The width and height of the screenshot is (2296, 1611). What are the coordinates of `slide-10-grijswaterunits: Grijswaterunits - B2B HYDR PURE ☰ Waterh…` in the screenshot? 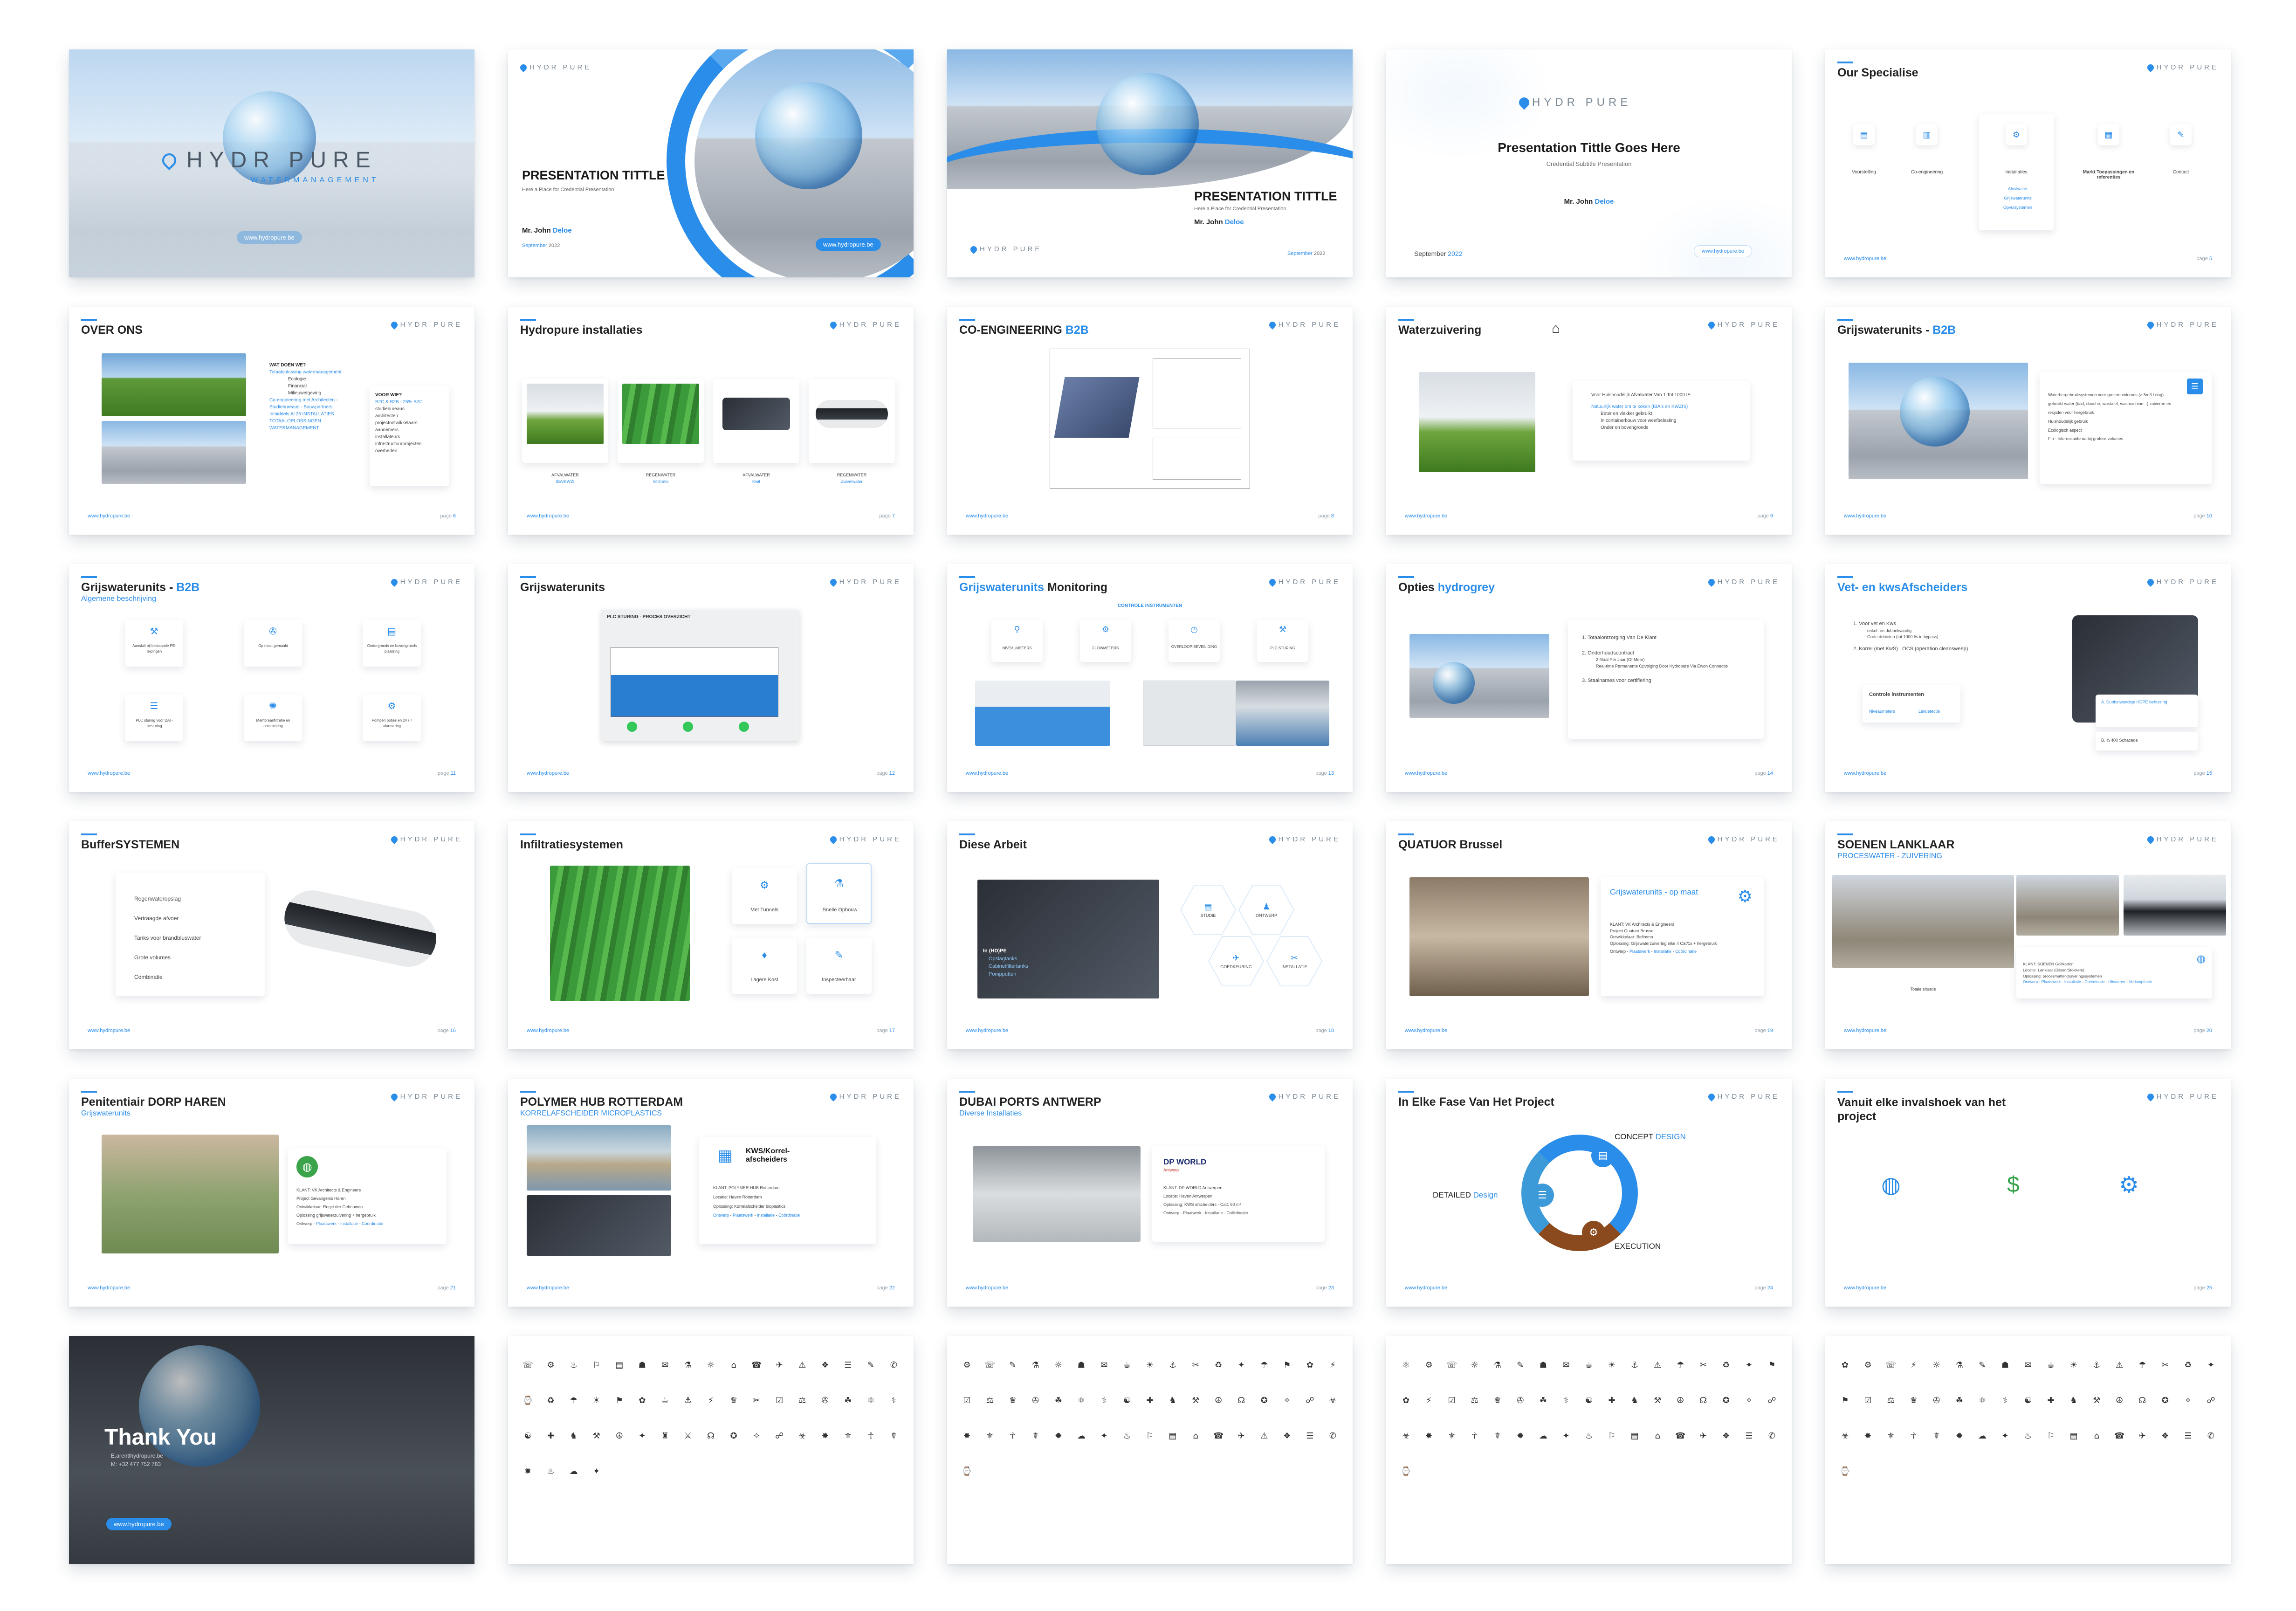 It's located at (2028, 421).